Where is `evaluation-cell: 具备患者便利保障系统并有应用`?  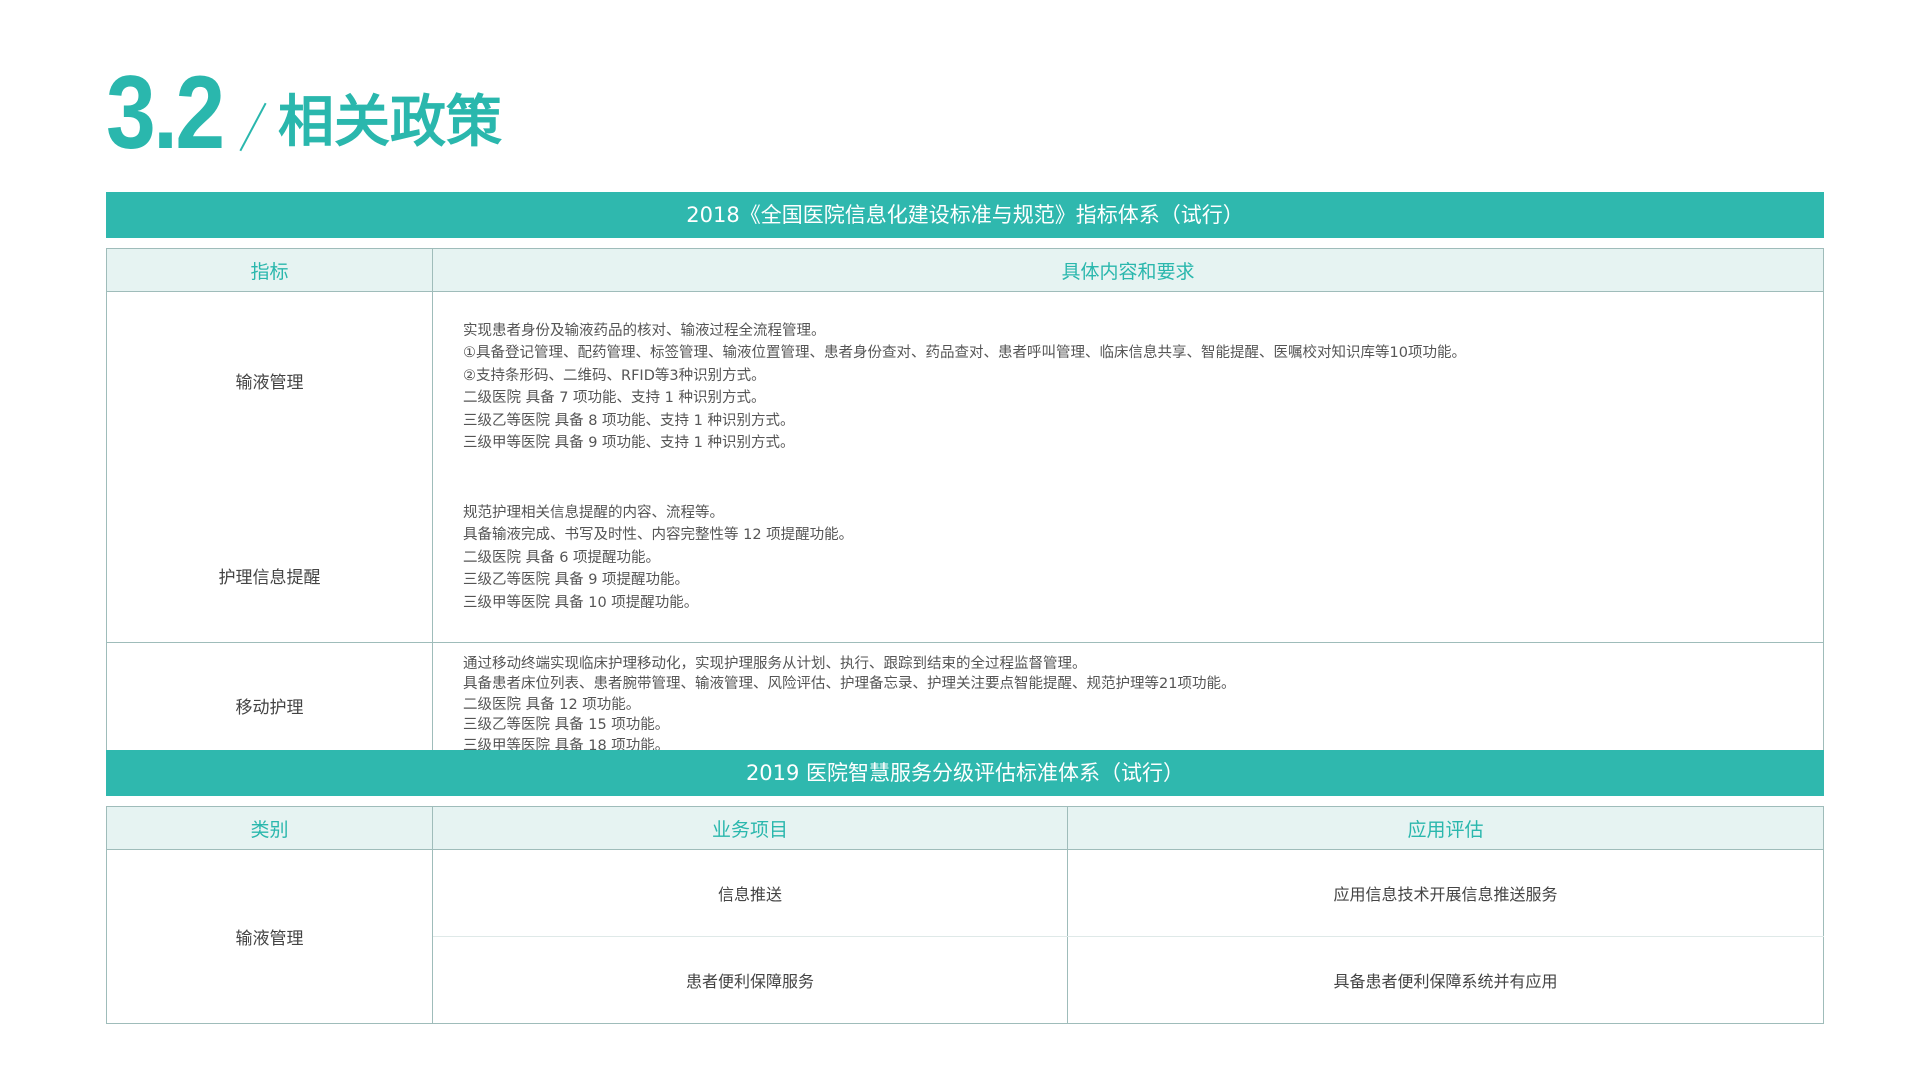 evaluation-cell: 具备患者便利保障系统并有应用 is located at coordinates (1445, 980).